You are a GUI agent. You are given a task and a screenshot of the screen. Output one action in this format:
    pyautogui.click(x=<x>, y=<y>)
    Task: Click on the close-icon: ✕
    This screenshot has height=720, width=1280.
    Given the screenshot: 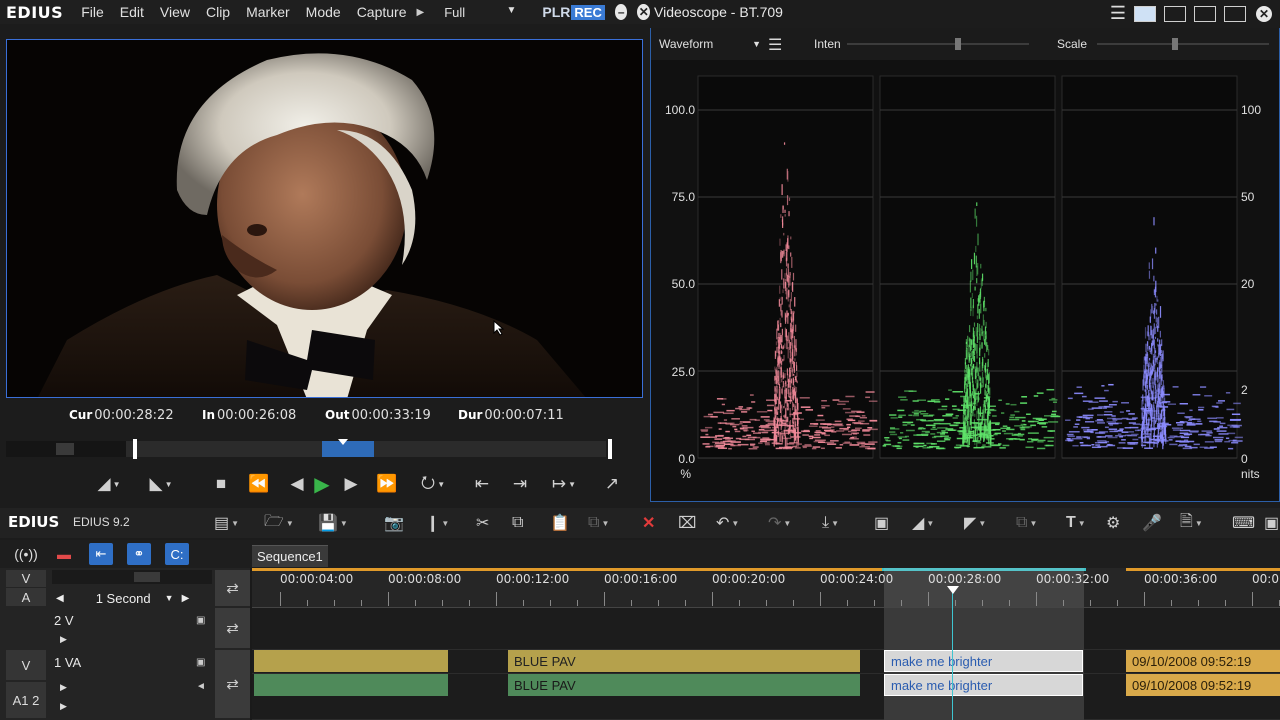 What is the action you would take?
    pyautogui.click(x=643, y=12)
    